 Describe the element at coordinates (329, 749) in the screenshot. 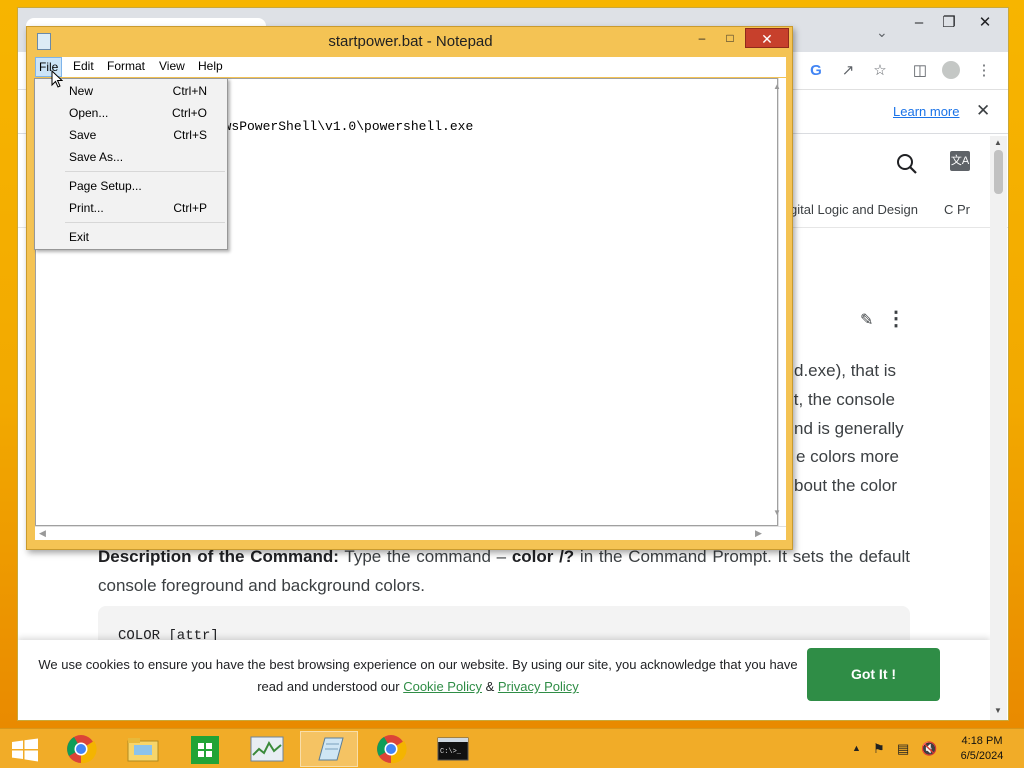

I see `taskbar-notepad-icon` at that location.